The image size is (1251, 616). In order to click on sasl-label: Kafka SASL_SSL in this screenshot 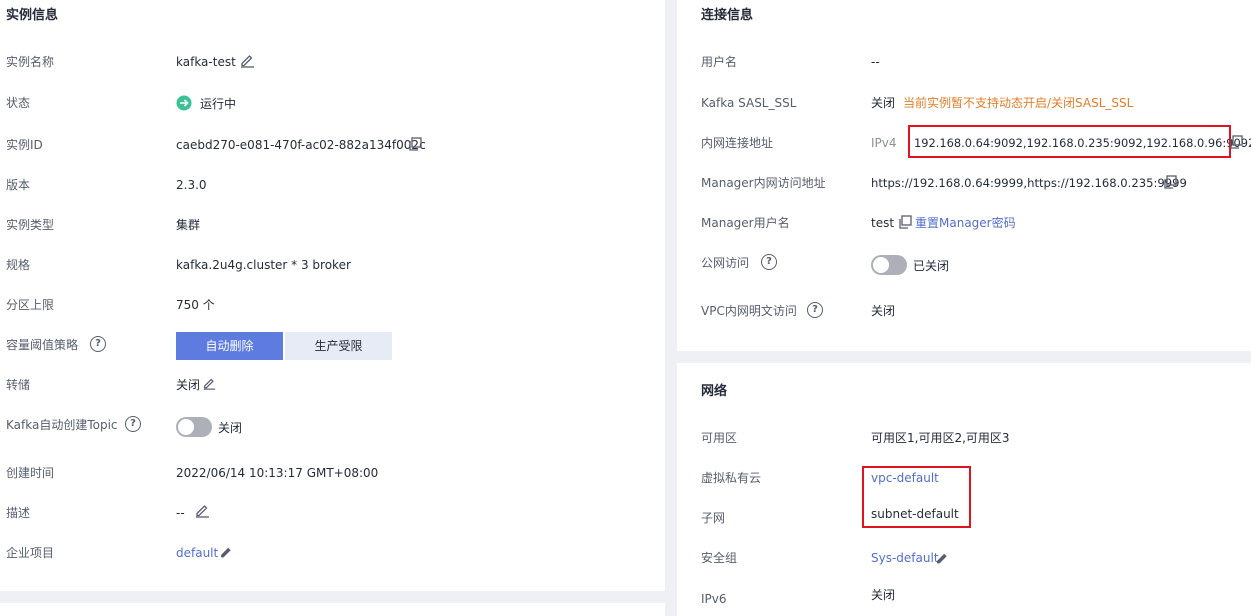, I will do `click(749, 103)`.